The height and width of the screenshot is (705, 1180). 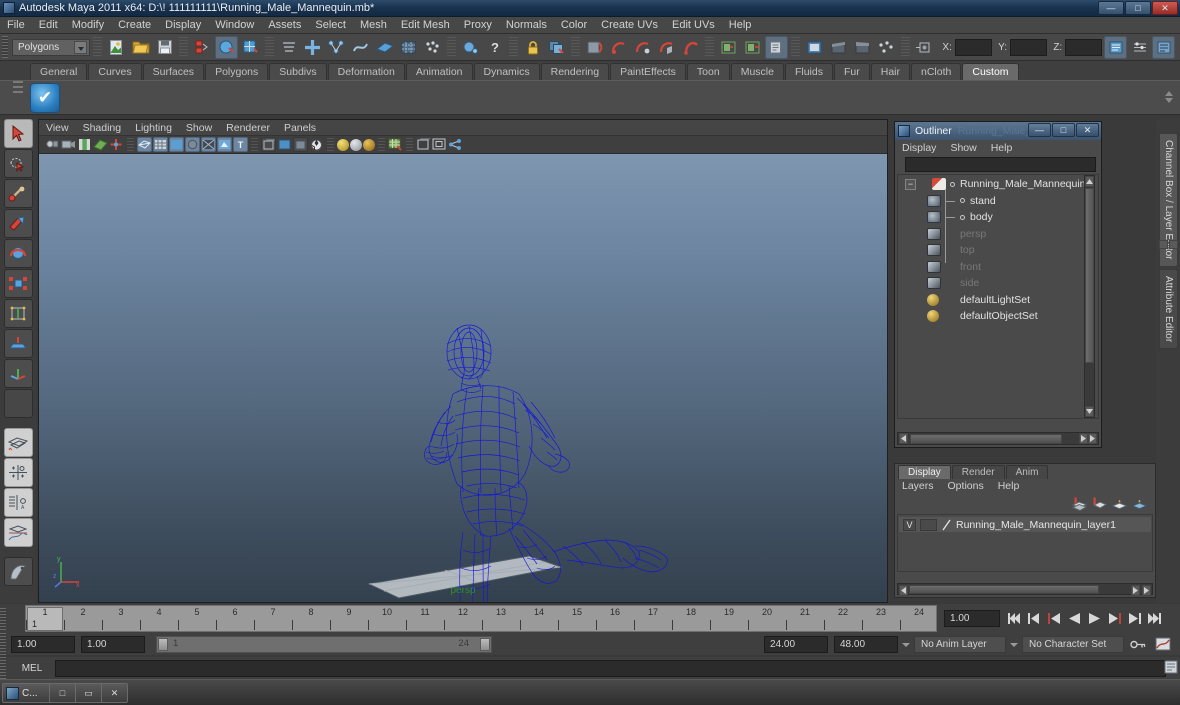 What do you see at coordinates (62, 693) in the screenshot?
I see `taskbar-restore-button: □` at bounding box center [62, 693].